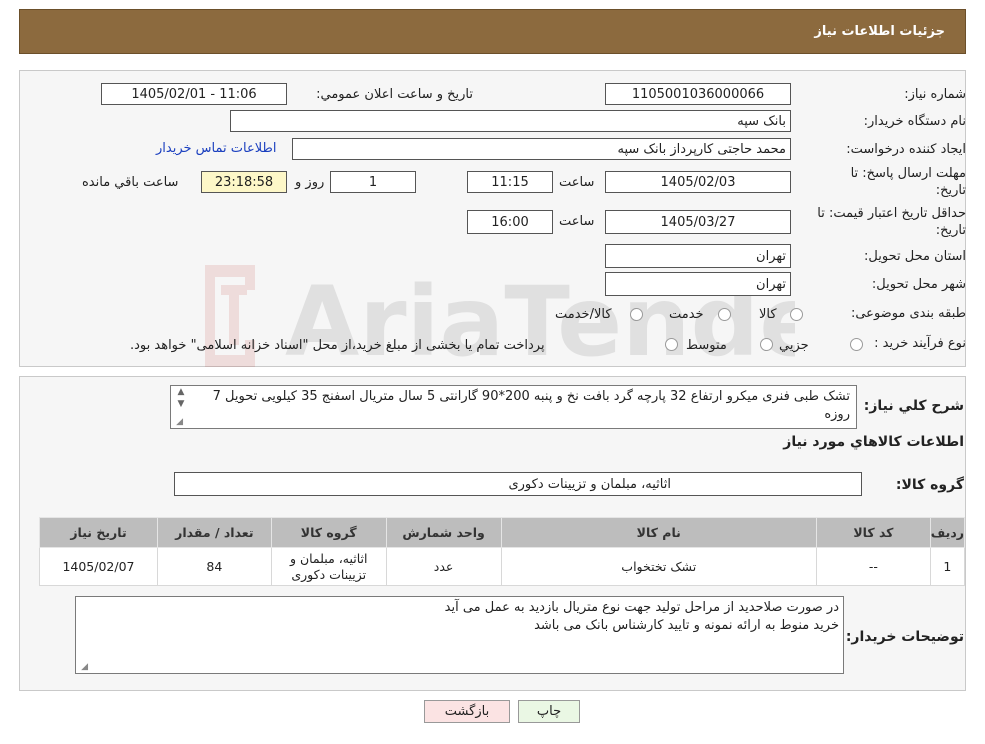 The image size is (985, 744). Describe the element at coordinates (244, 182) in the screenshot. I see `remaining-time-field: 23:18:58` at that location.